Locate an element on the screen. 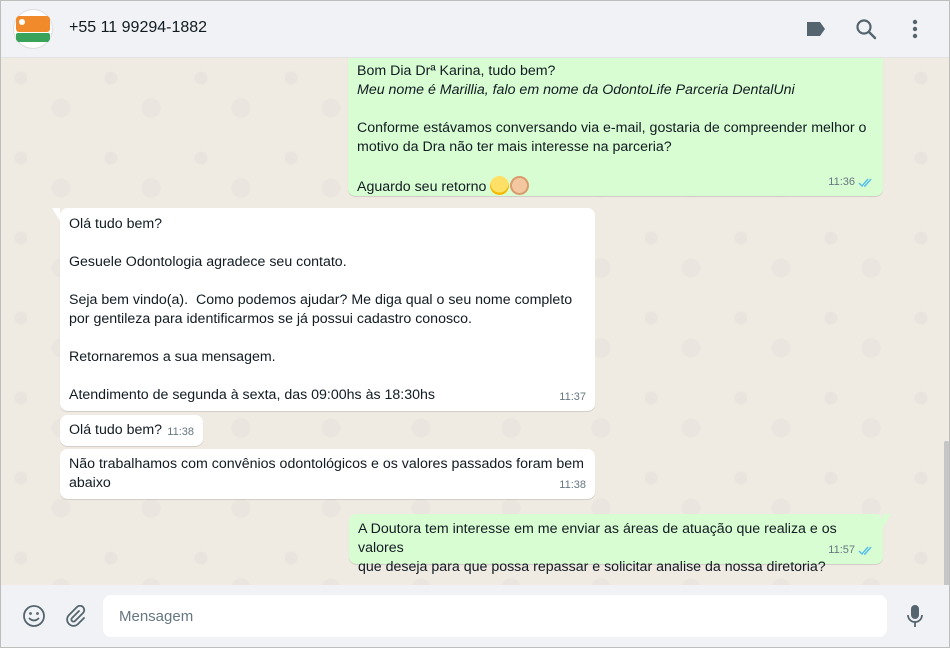 Image resolution: width=950 pixels, height=648 pixels. message-time: 11:37 is located at coordinates (572, 397).